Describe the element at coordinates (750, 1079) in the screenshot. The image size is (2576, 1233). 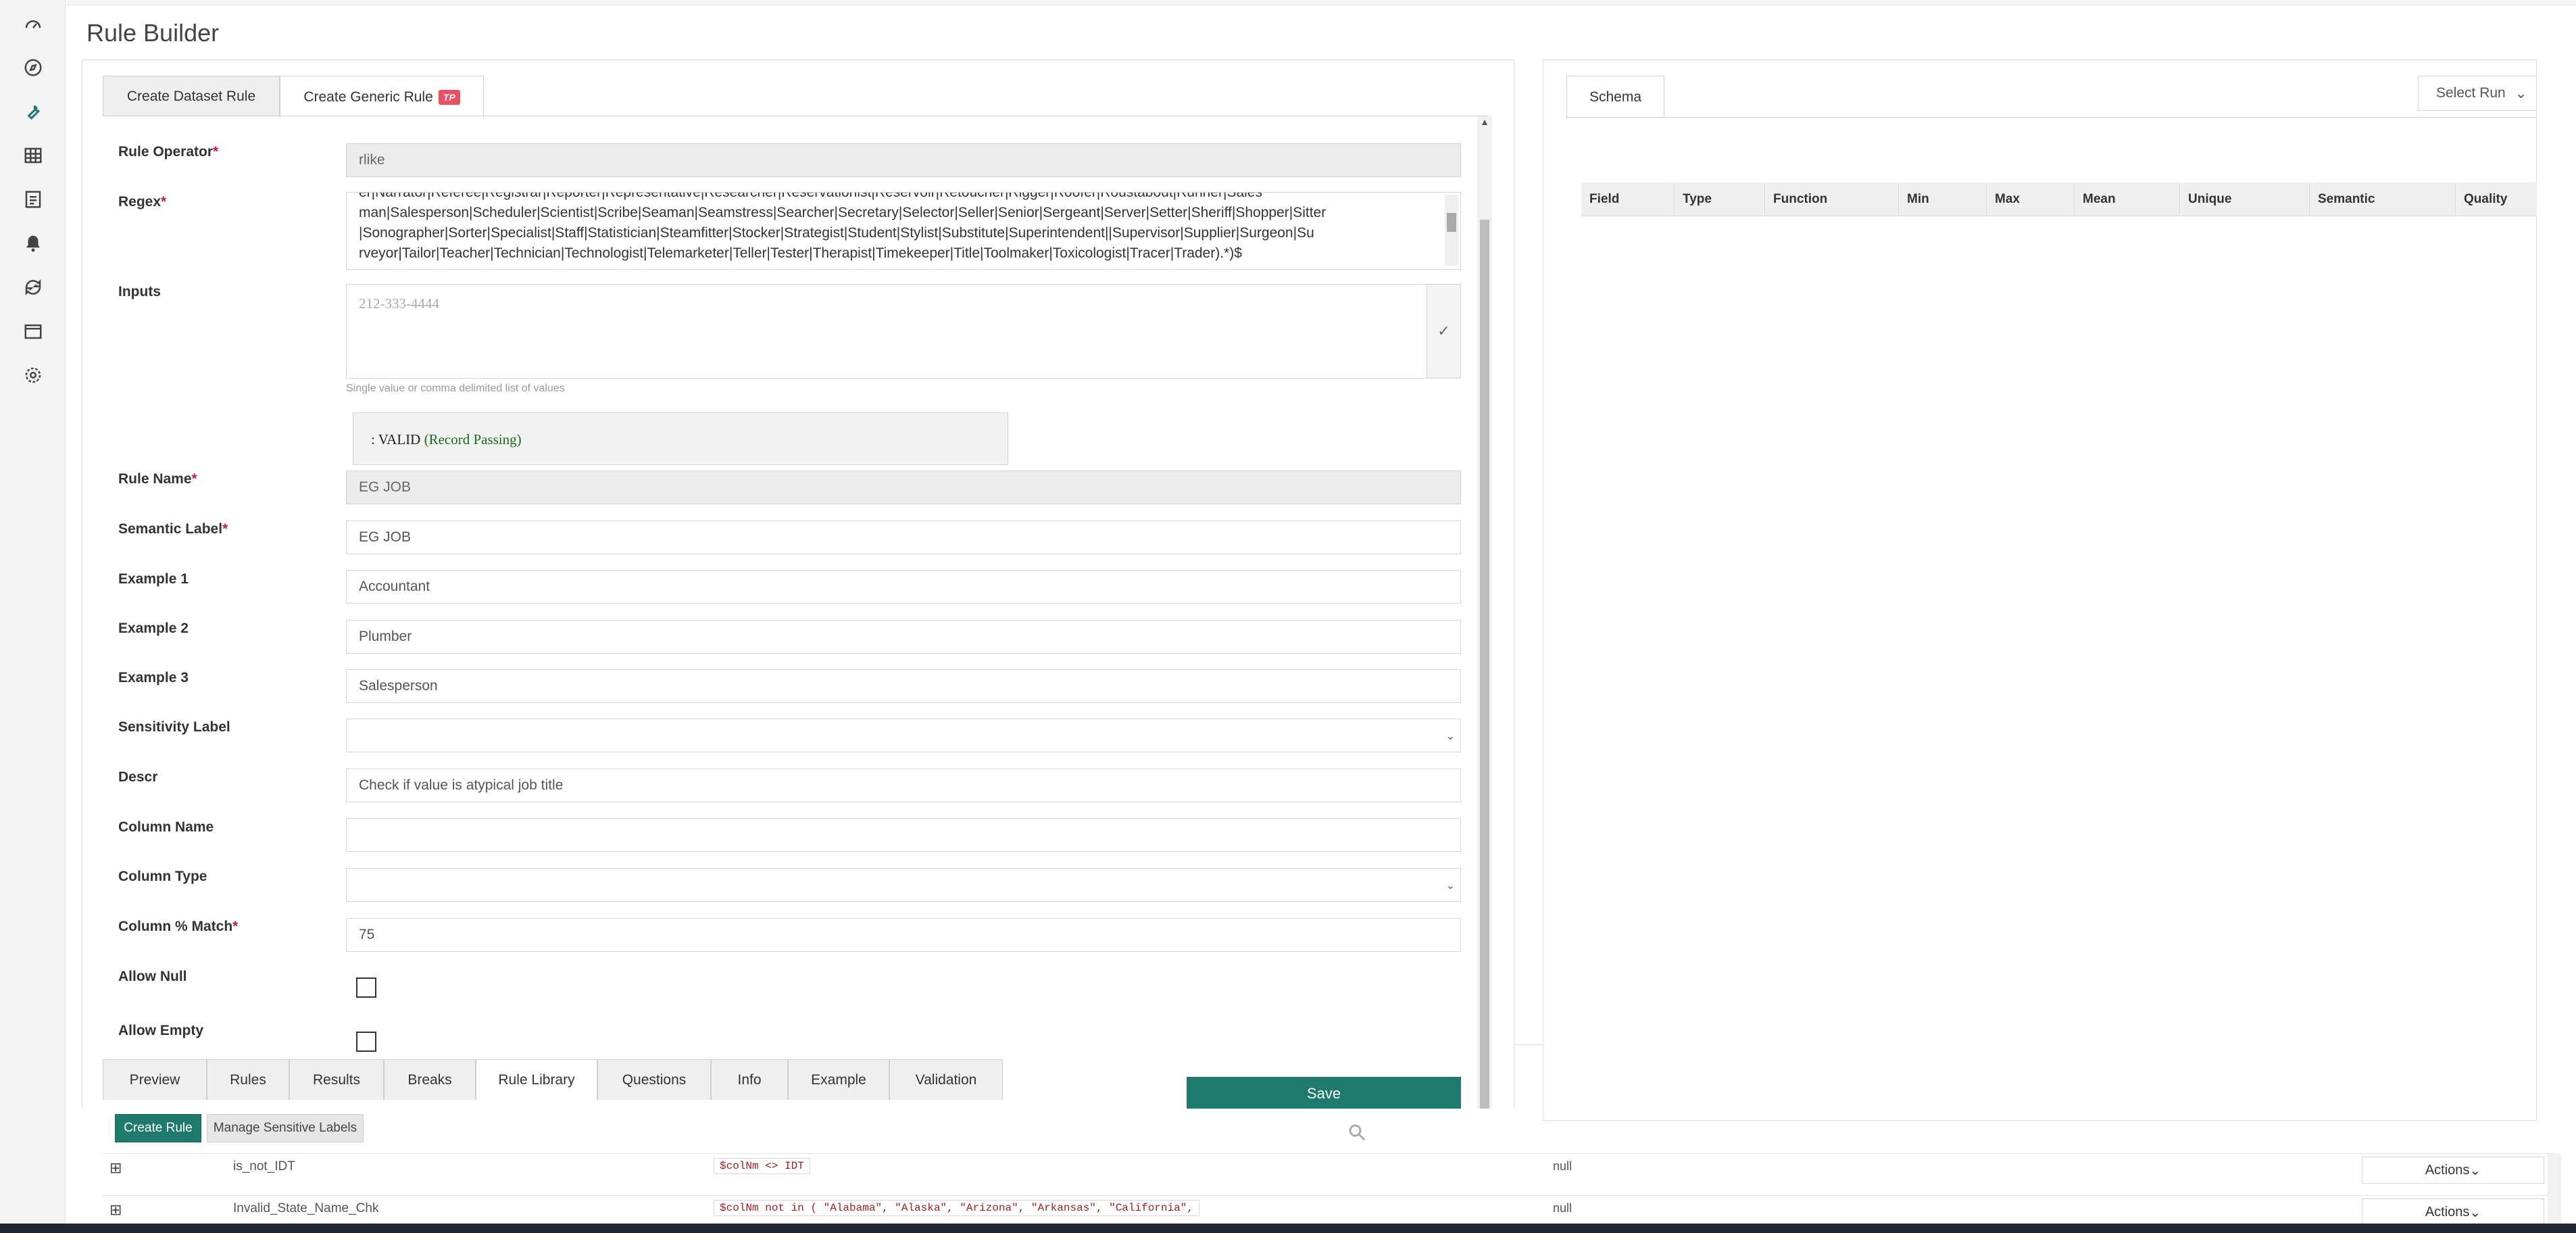
I see `tab-info: Info` at that location.